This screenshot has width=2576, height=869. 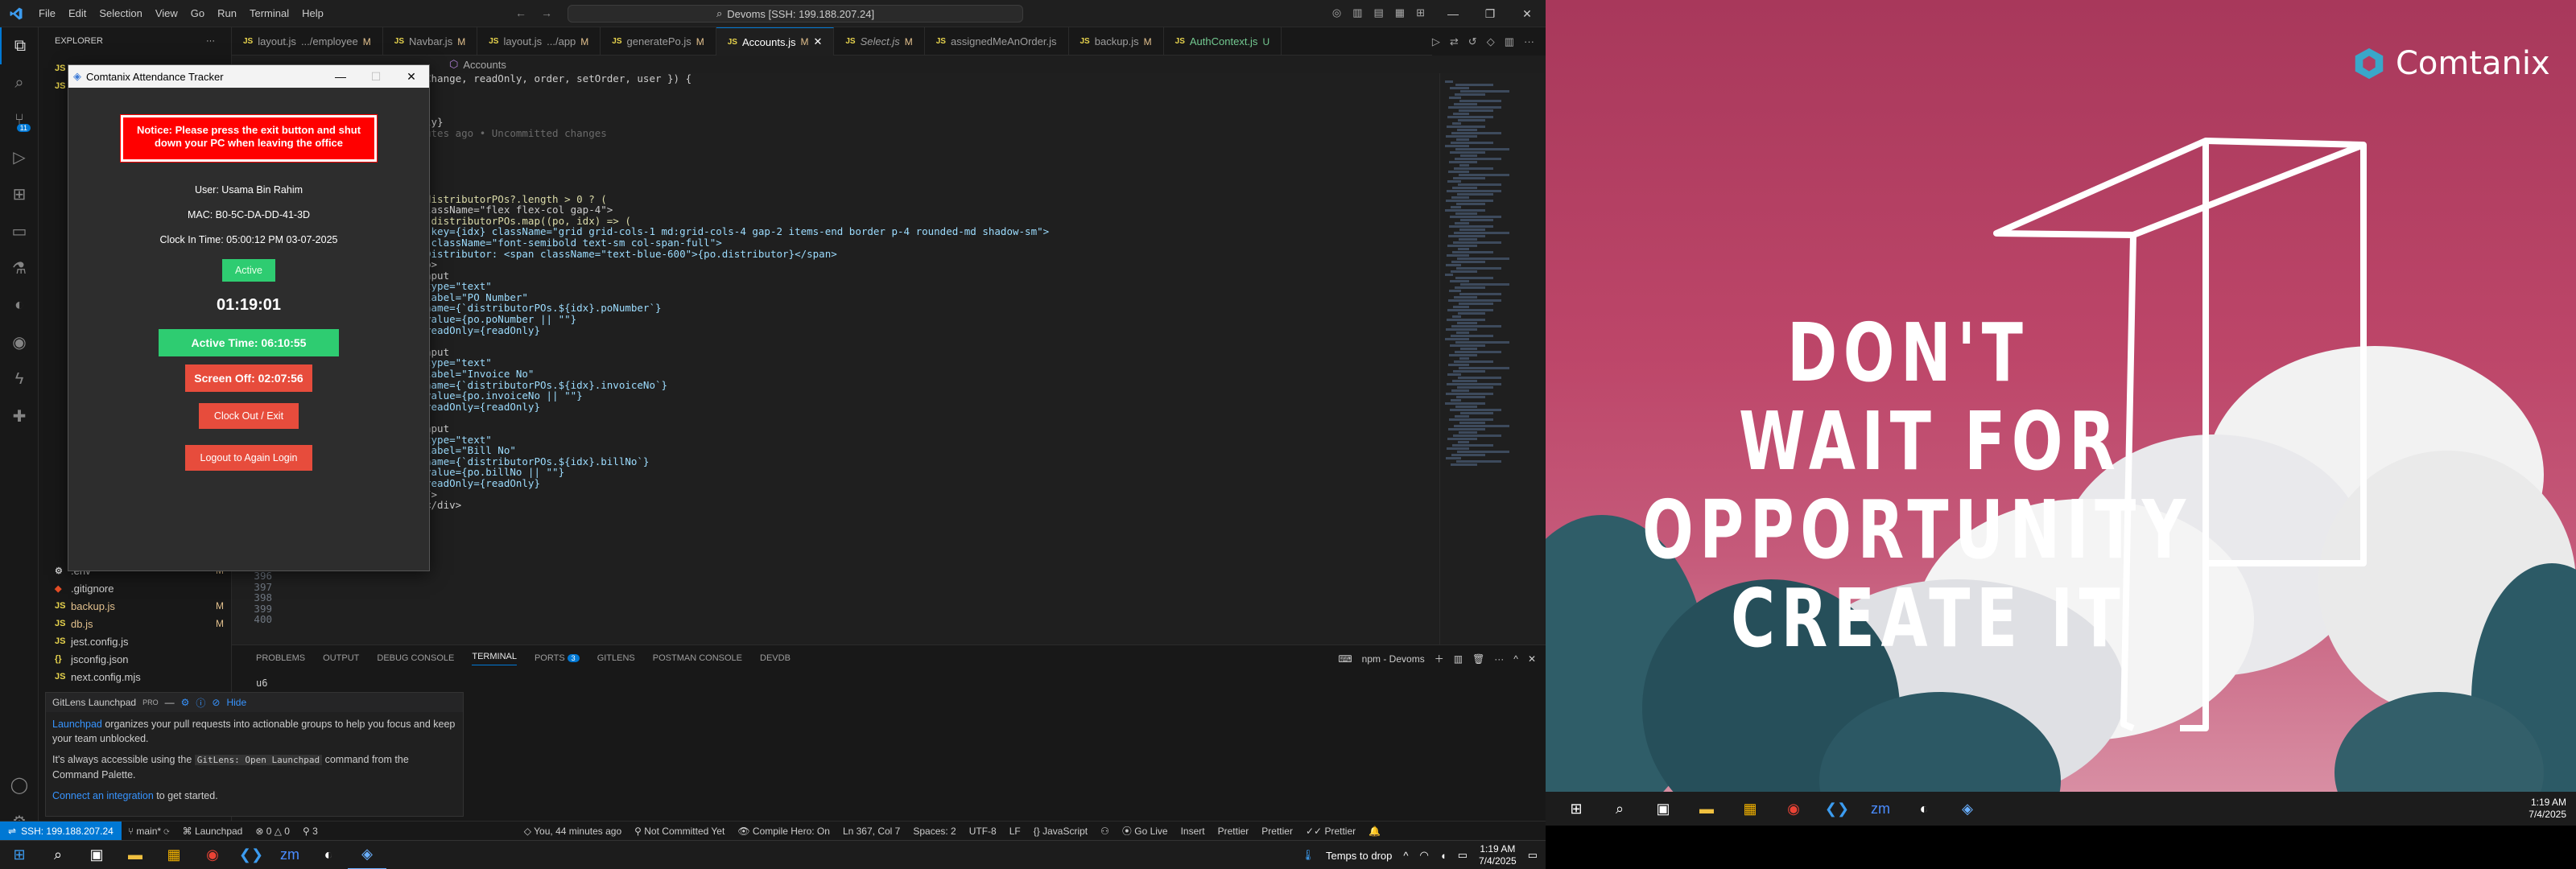 What do you see at coordinates (213, 831) in the screenshot?
I see `launchpad-status: ⌘ Launchpad` at bounding box center [213, 831].